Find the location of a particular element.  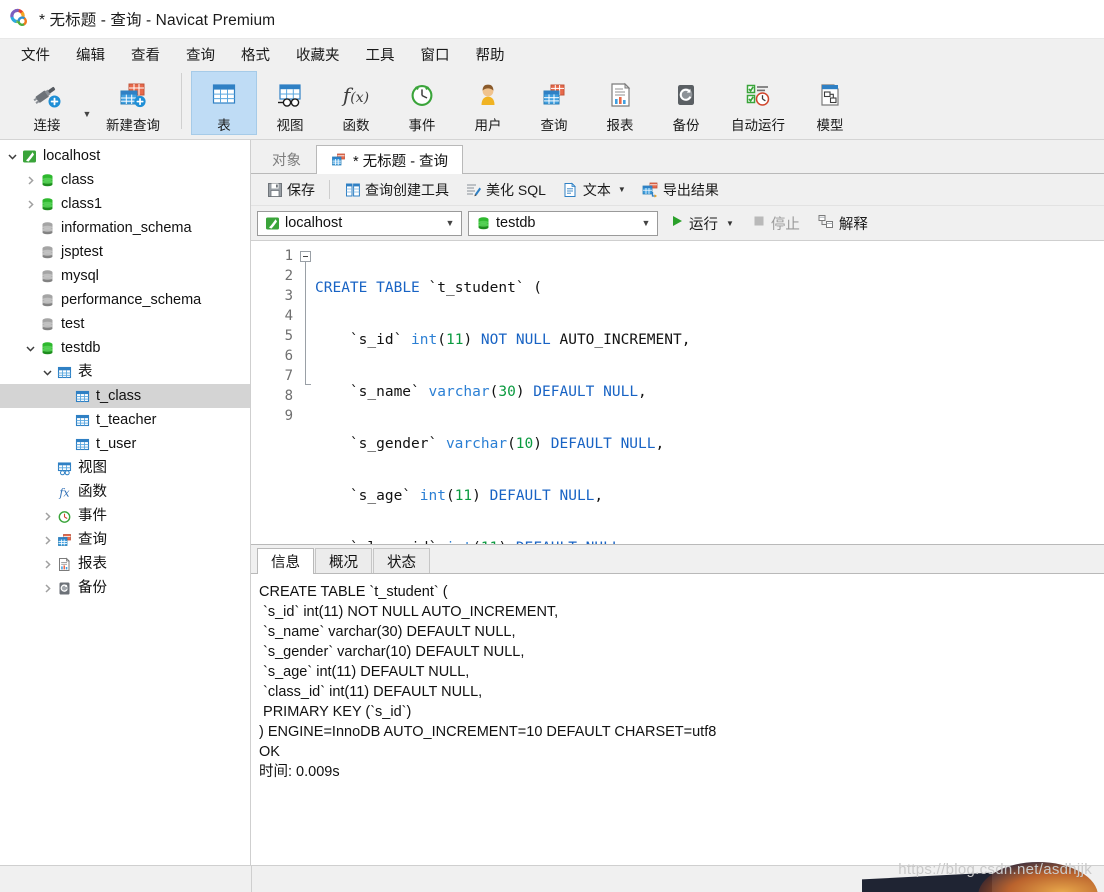

export-result-label: 导出结果 is located at coordinates (690, 189).